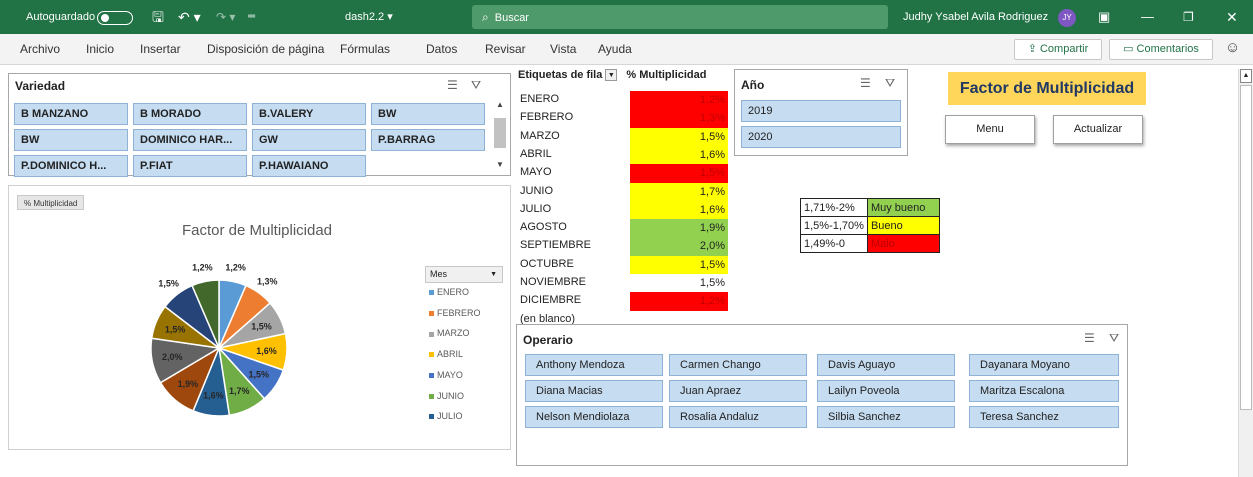 Image resolution: width=1253 pixels, height=477 pixels. Describe the element at coordinates (821, 137) in the screenshot. I see `slicer-item-2020: 2020` at that location.